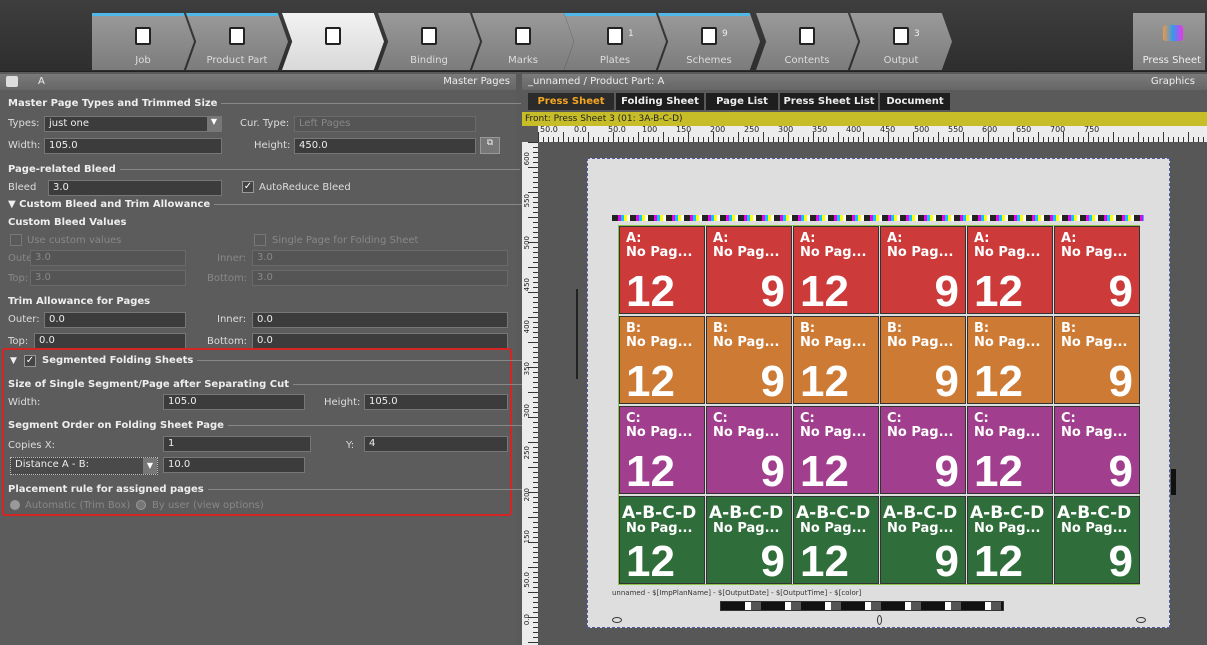  What do you see at coordinates (436, 444) in the screenshot?
I see `copies-y-input: 4` at bounding box center [436, 444].